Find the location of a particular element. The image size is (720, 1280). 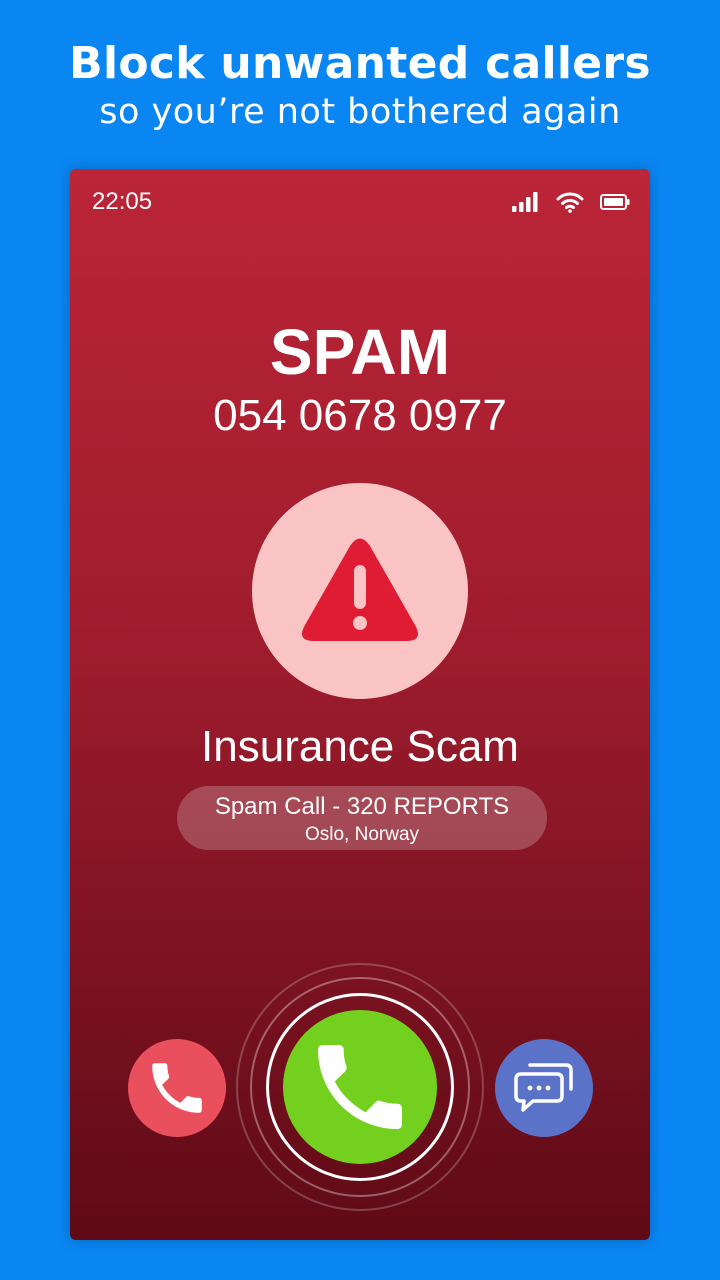

warning-badge is located at coordinates (360, 591).